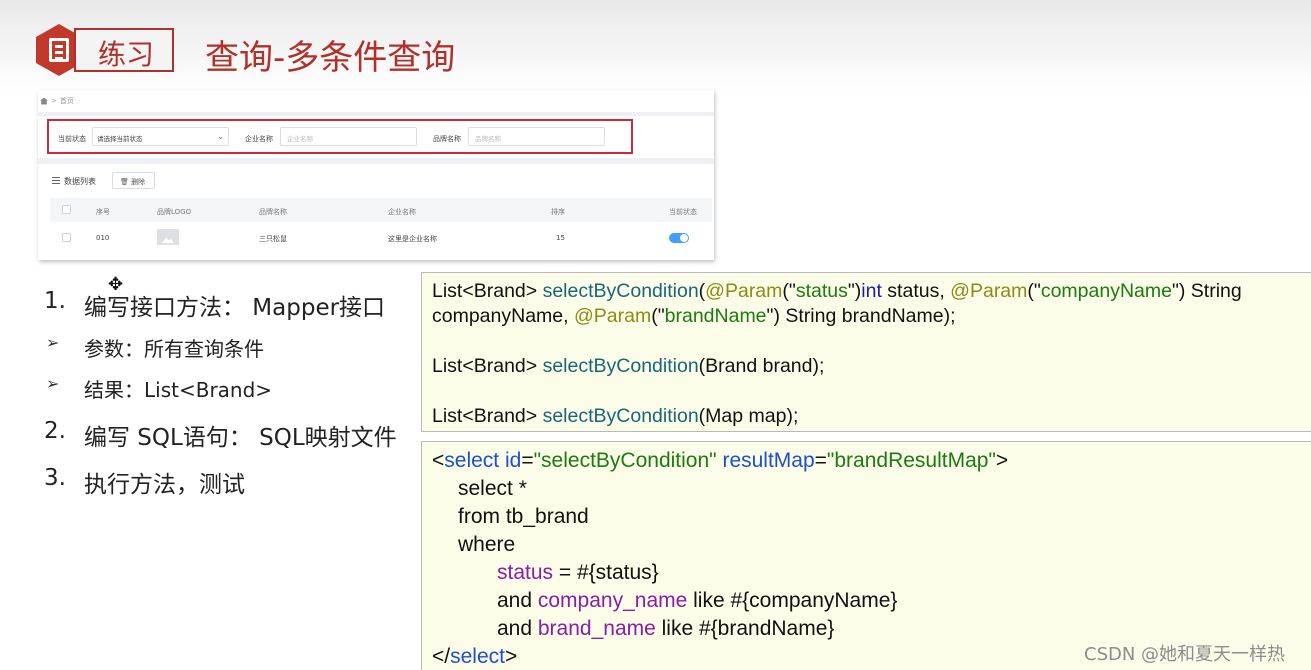 This screenshot has height=670, width=1311. Describe the element at coordinates (492, 488) in the screenshot. I see `code-line: select *` at that location.